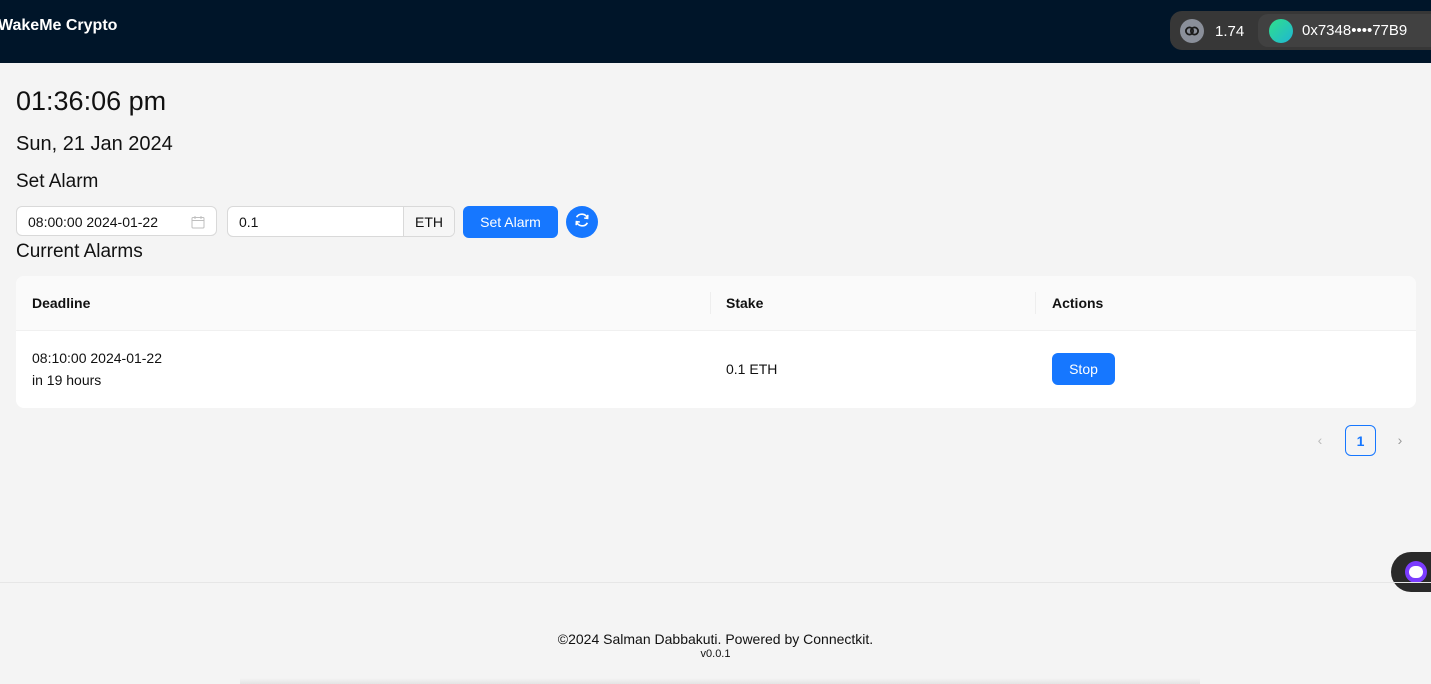 The height and width of the screenshot is (684, 1431). What do you see at coordinates (93, 222) in the screenshot?
I see `deadline-input-value: 08:00:00 2024-01-22` at bounding box center [93, 222].